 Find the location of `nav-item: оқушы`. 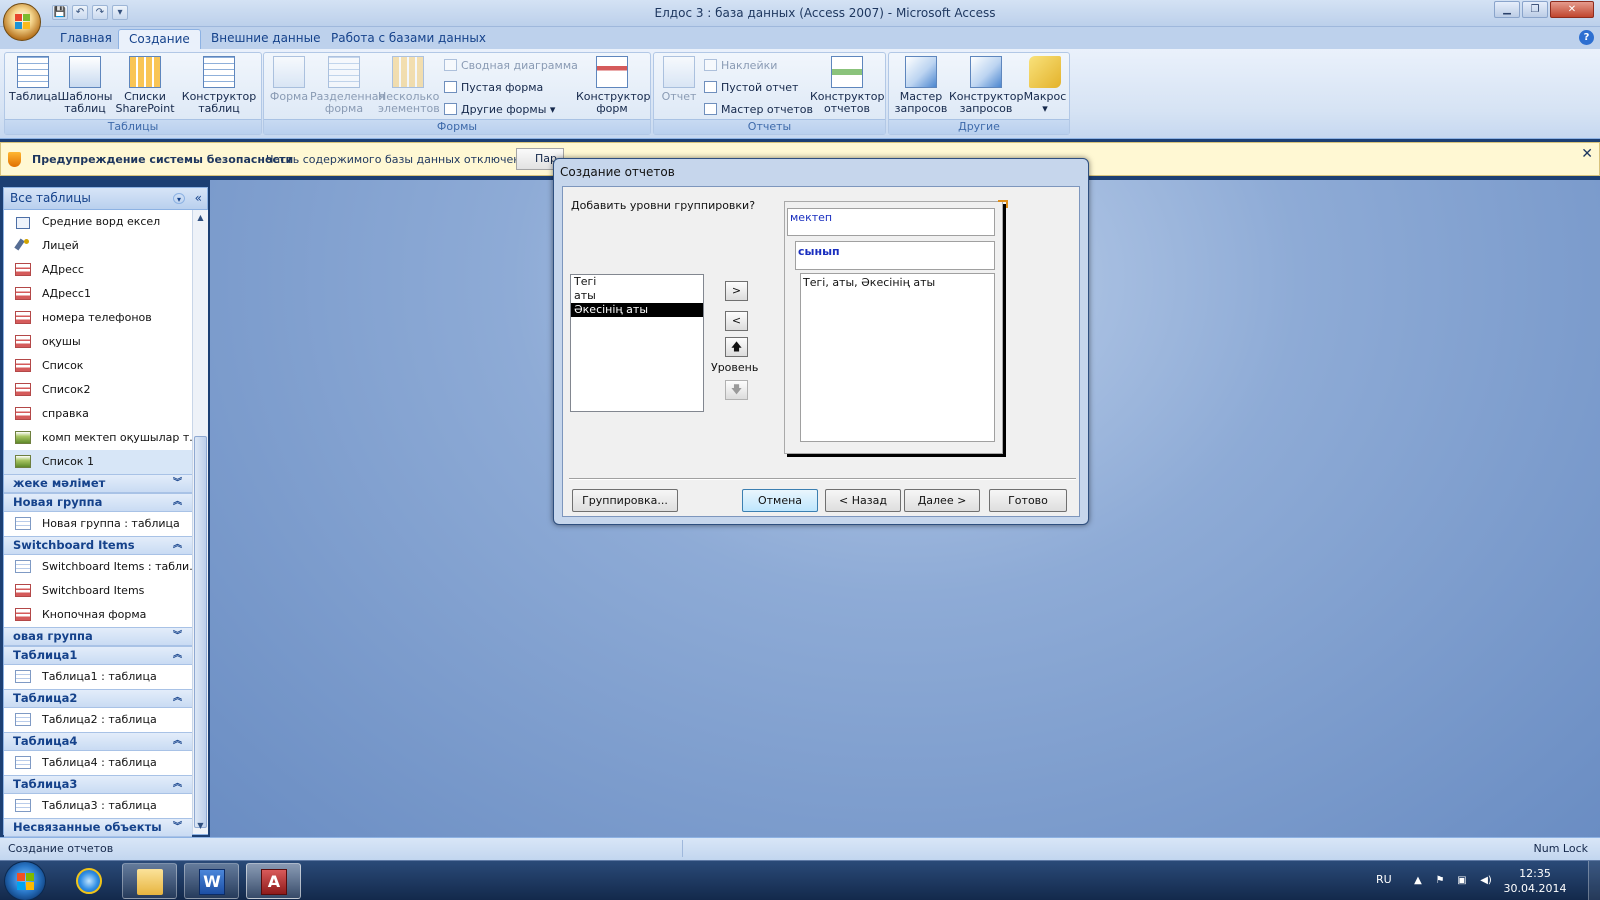

nav-item: оқушы is located at coordinates (98, 342).